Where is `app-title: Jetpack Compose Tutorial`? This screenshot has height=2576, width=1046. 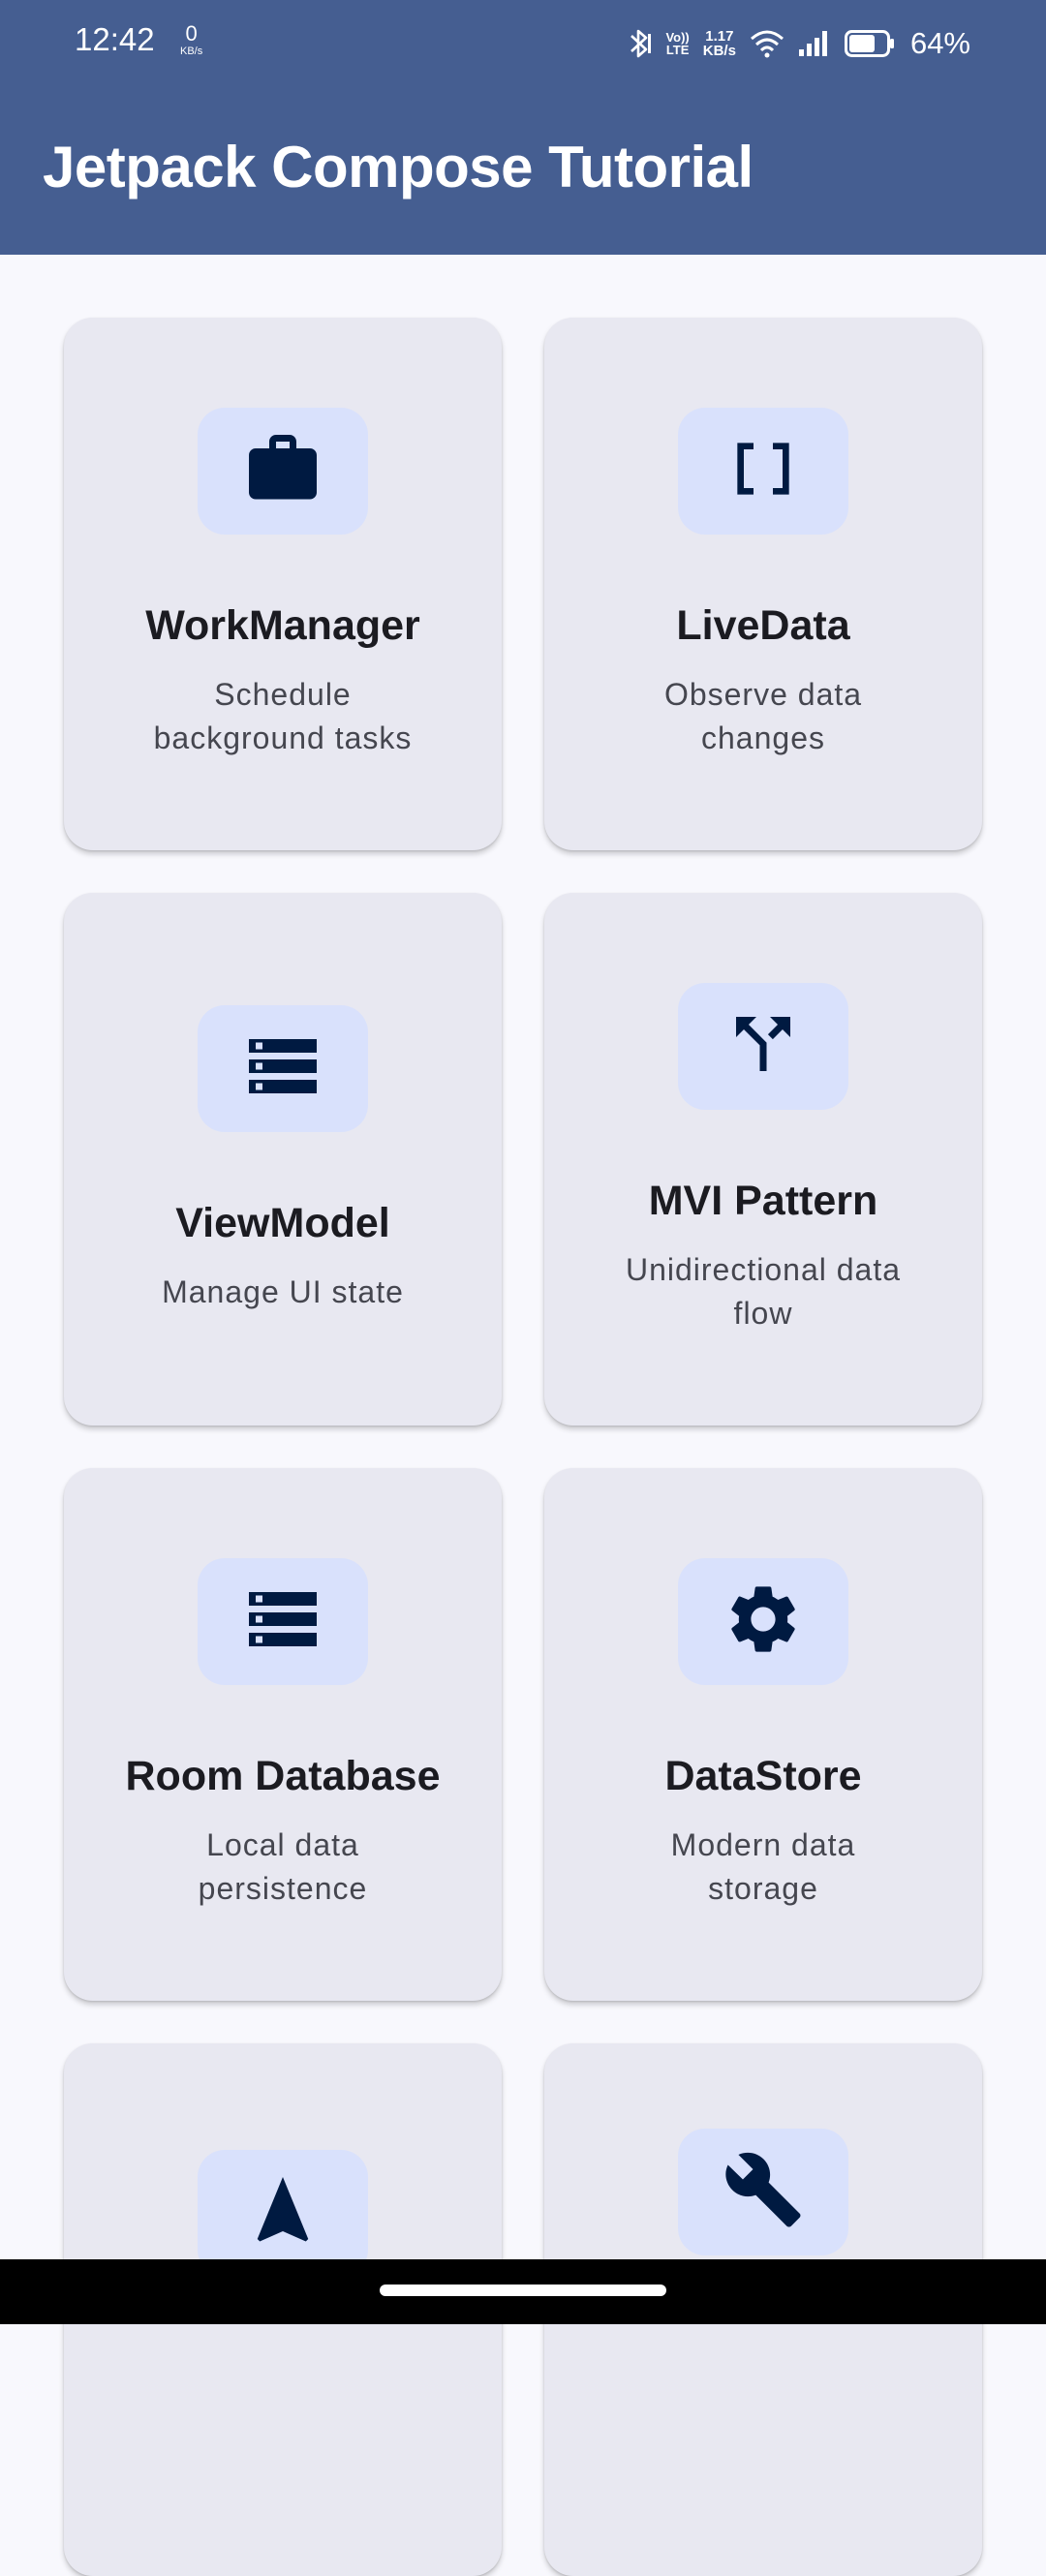 app-title: Jetpack Compose Tutorial is located at coordinates (398, 167).